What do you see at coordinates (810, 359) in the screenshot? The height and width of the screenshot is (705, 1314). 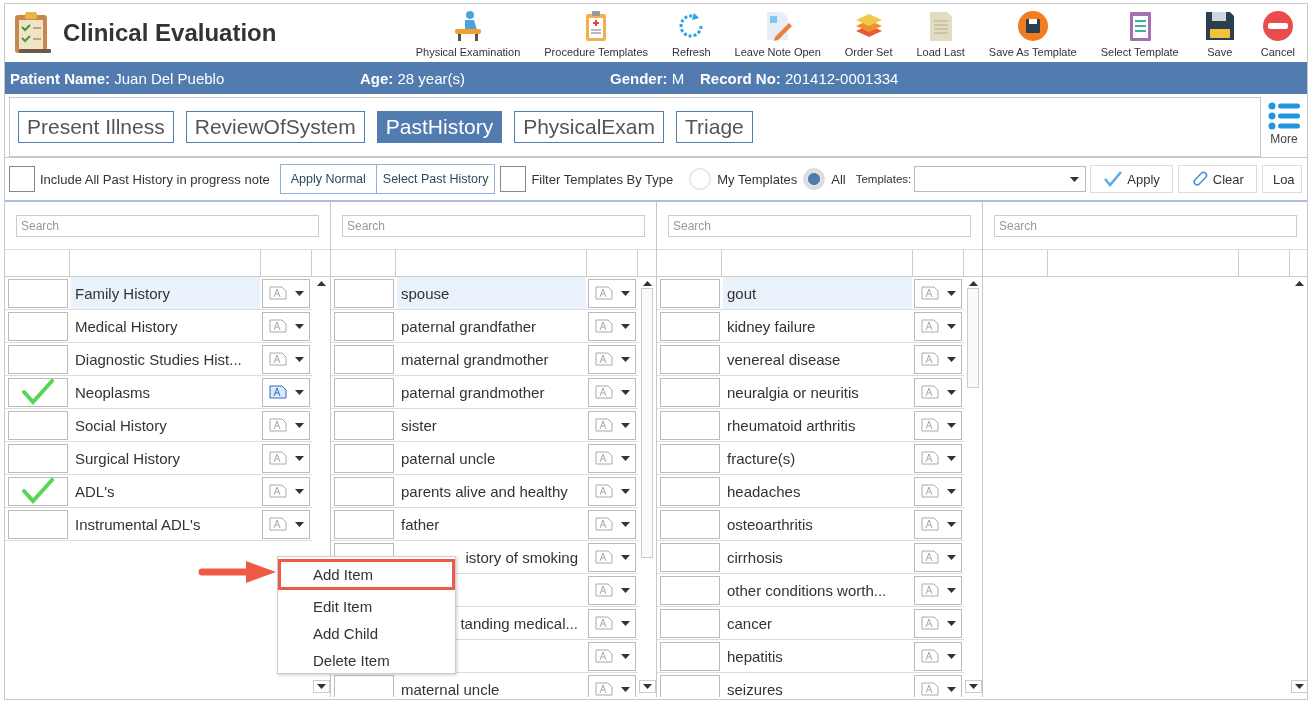 I see `list-row: venereal disease` at bounding box center [810, 359].